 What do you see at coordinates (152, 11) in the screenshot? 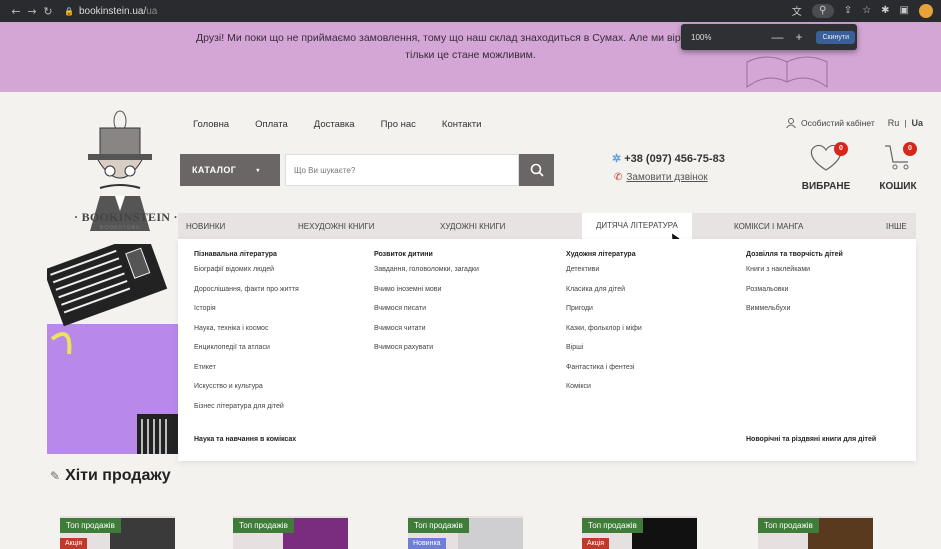
I see `url-path: ua` at bounding box center [152, 11].